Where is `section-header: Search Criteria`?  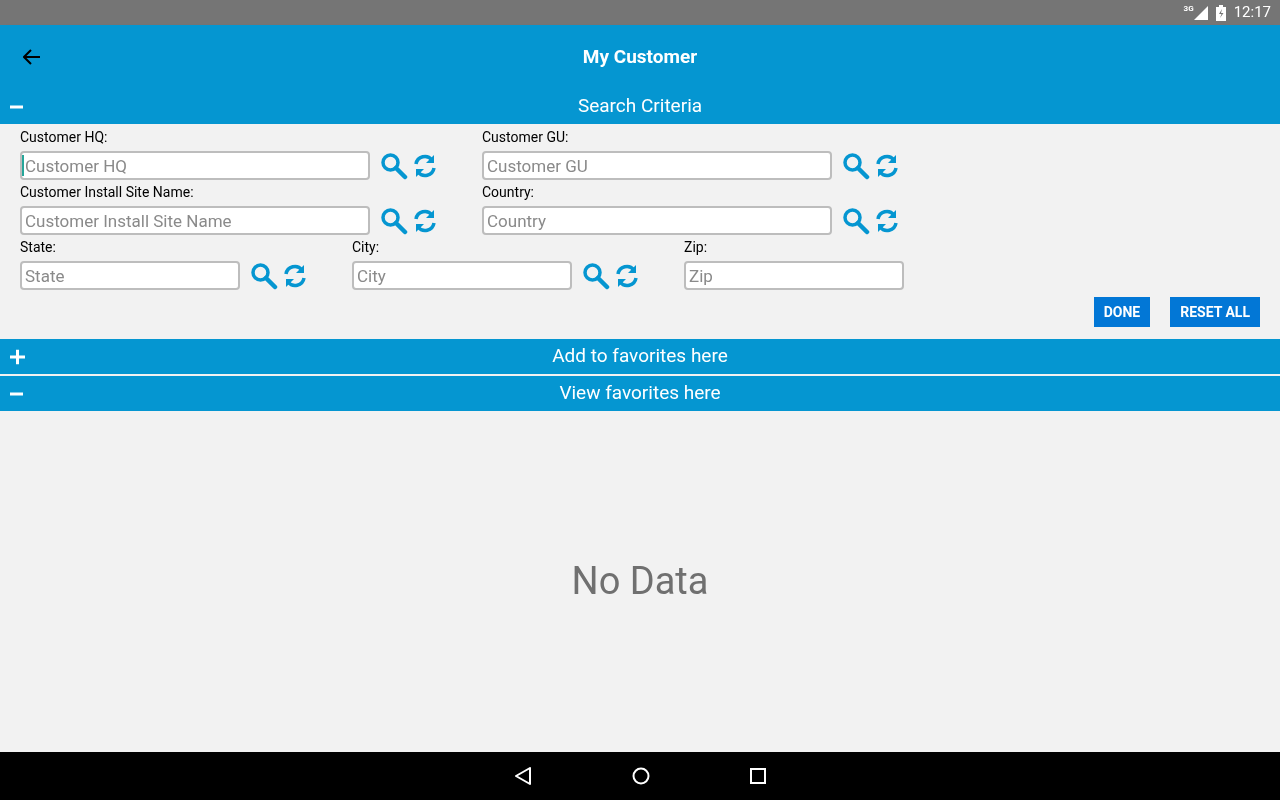
section-header: Search Criteria is located at coordinates (640, 106).